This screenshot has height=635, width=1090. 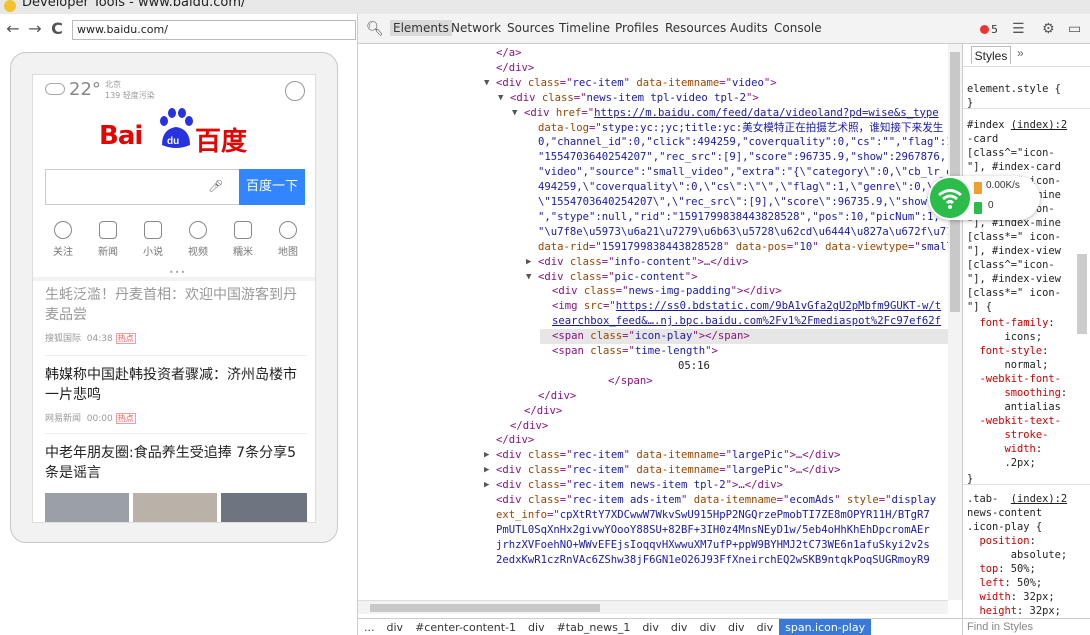 I want to click on elements-horizontal-scrollbar, so click(x=653, y=607).